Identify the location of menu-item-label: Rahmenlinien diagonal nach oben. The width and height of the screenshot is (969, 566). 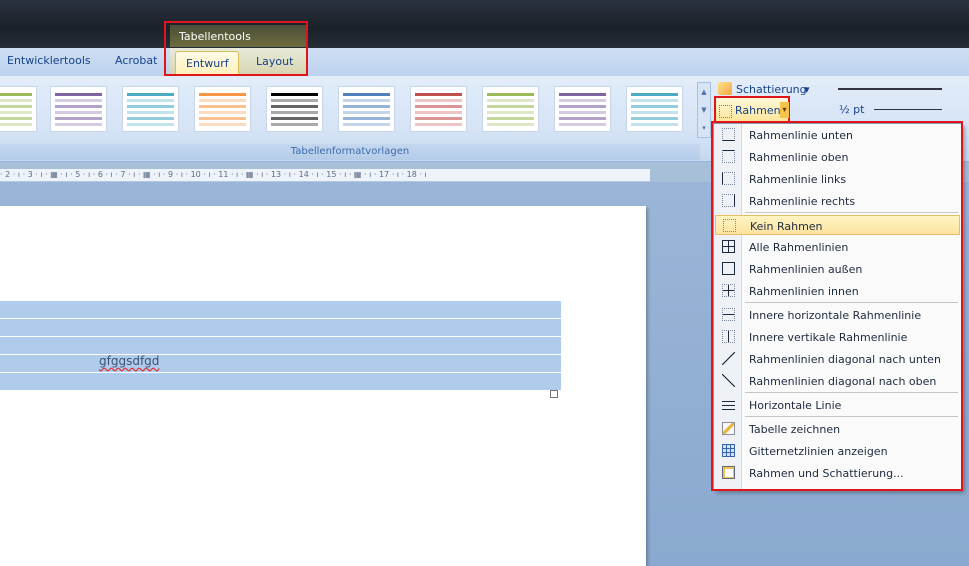
(843, 381).